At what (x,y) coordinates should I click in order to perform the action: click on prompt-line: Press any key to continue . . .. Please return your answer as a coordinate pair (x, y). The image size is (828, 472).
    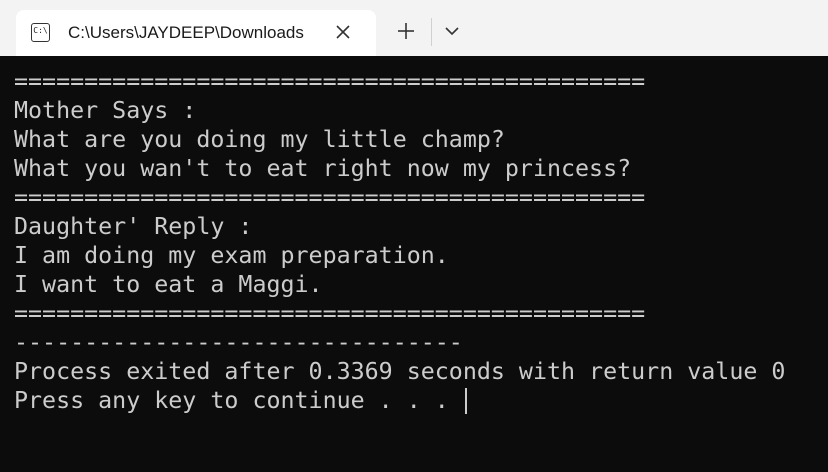
    Looking at the image, I should click on (421, 400).